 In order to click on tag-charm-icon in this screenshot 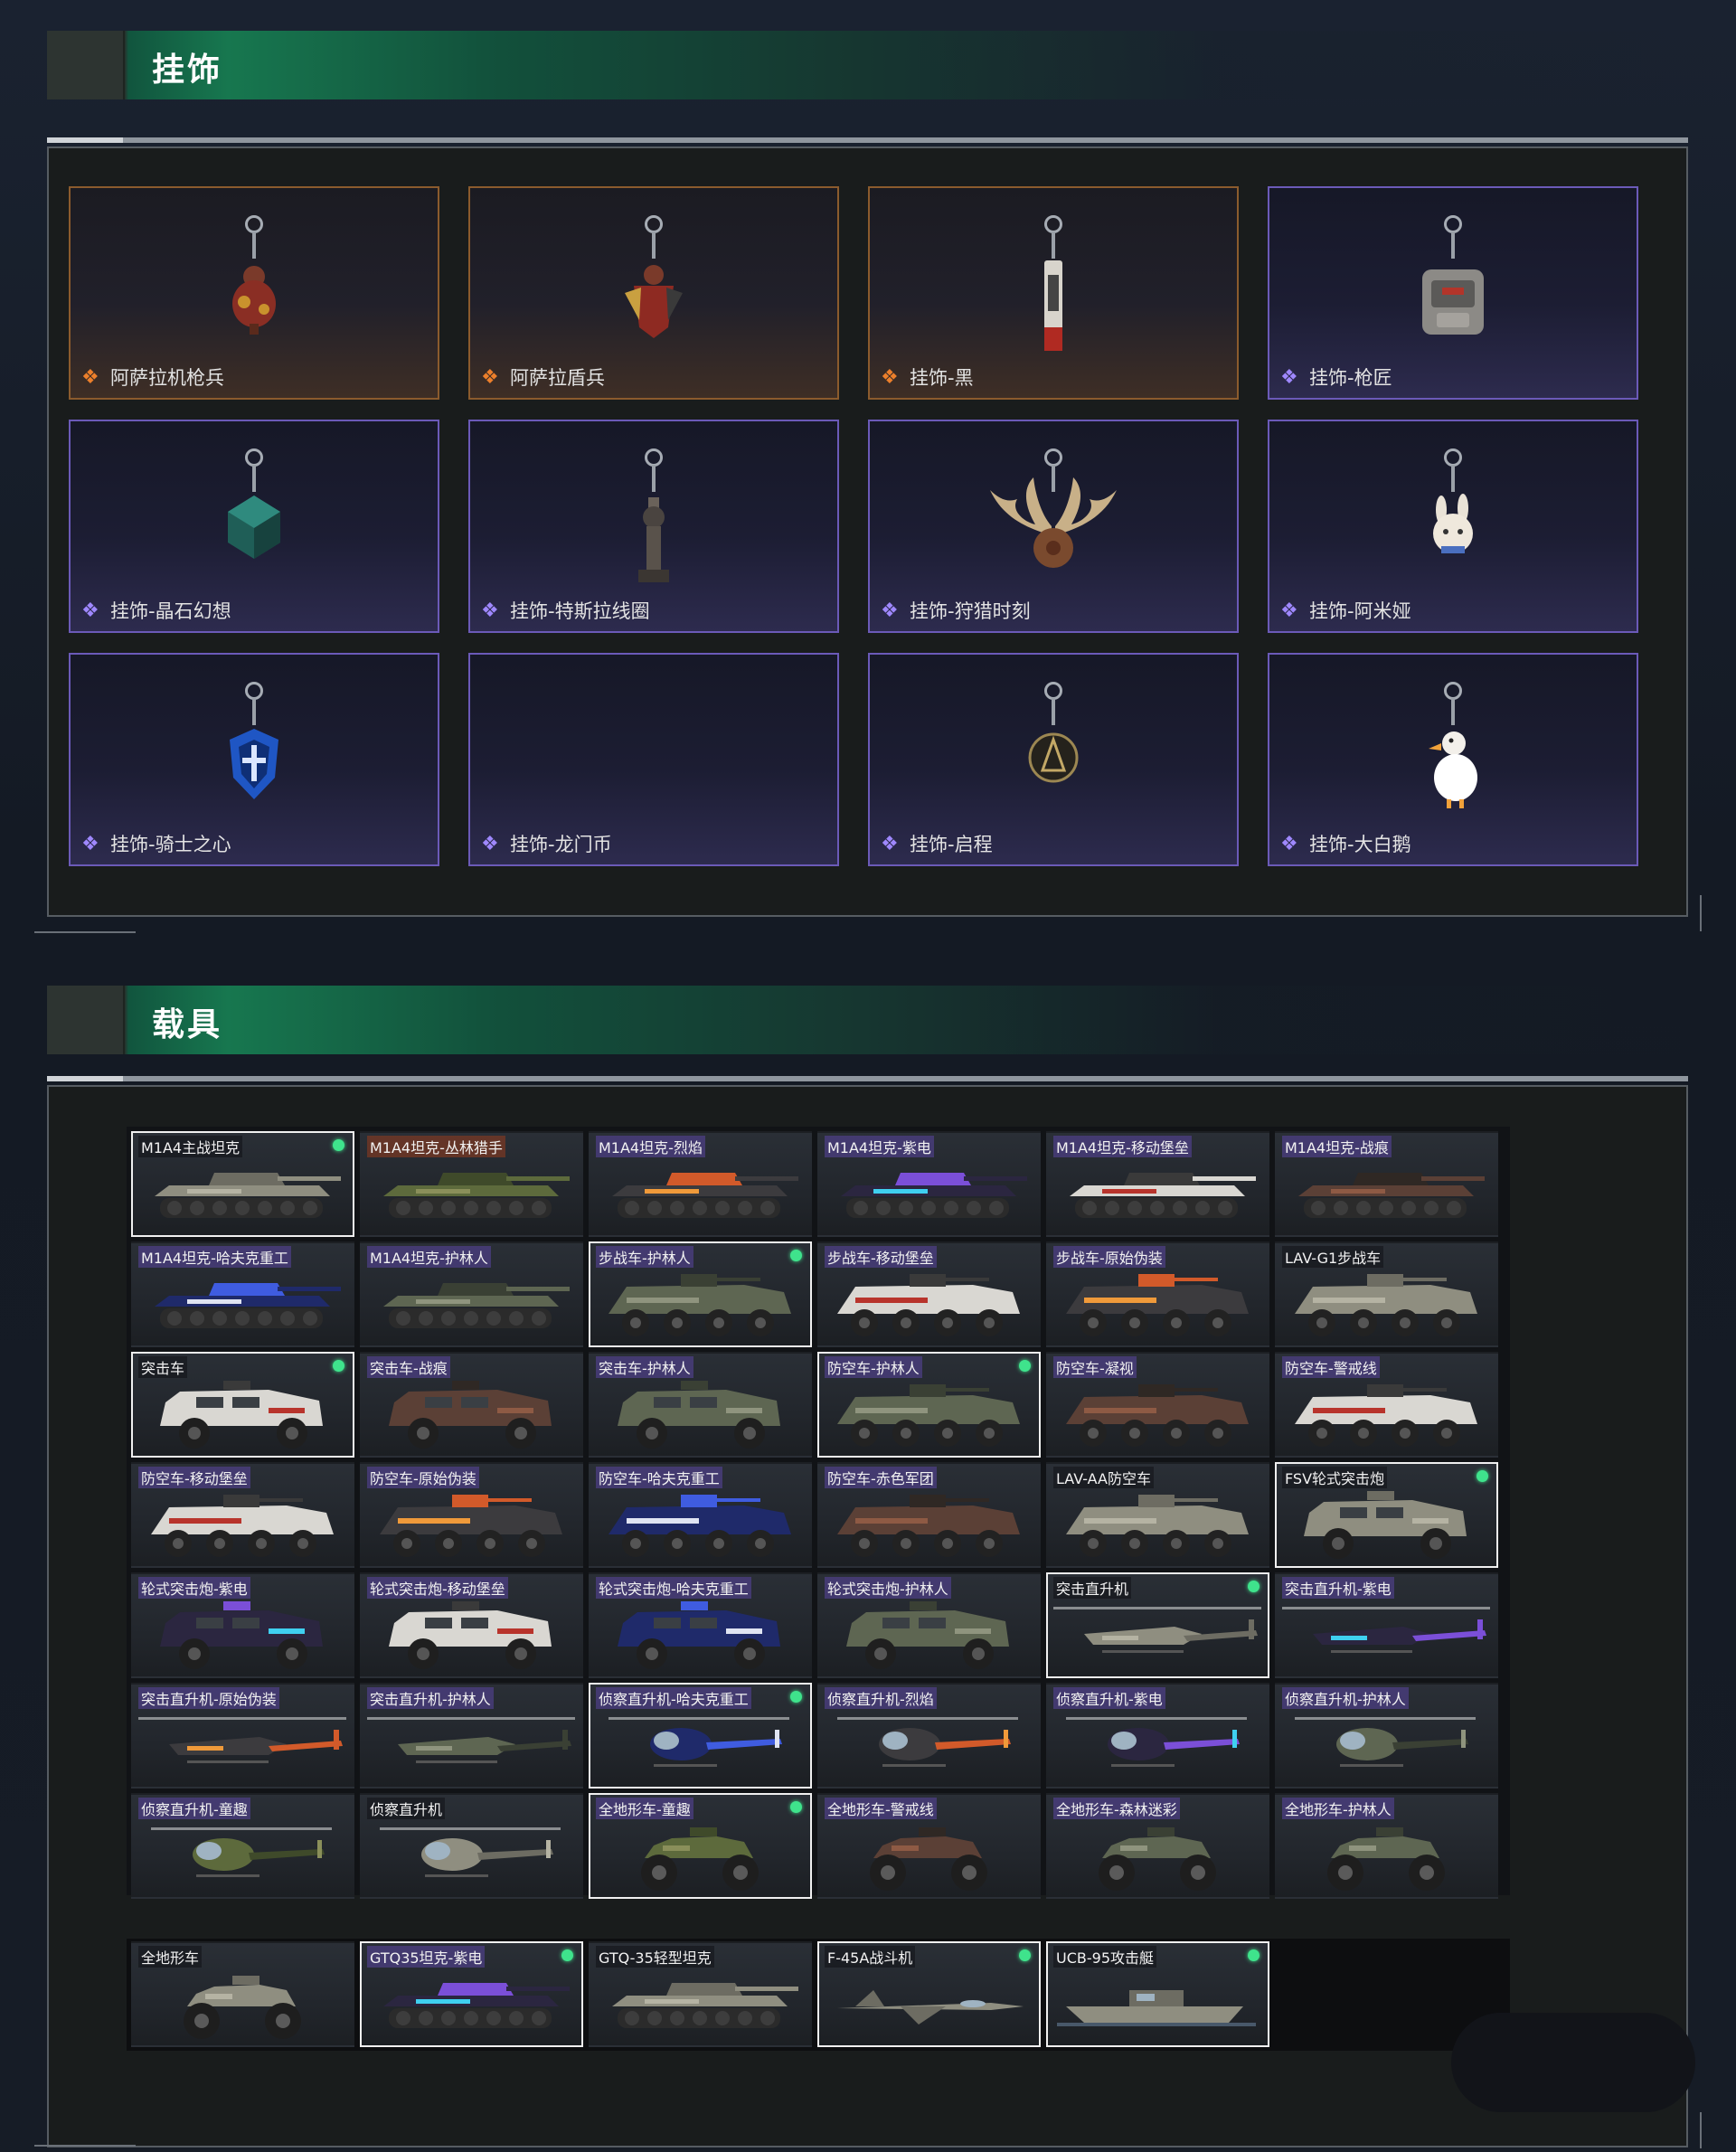, I will do `click(1053, 313)`.